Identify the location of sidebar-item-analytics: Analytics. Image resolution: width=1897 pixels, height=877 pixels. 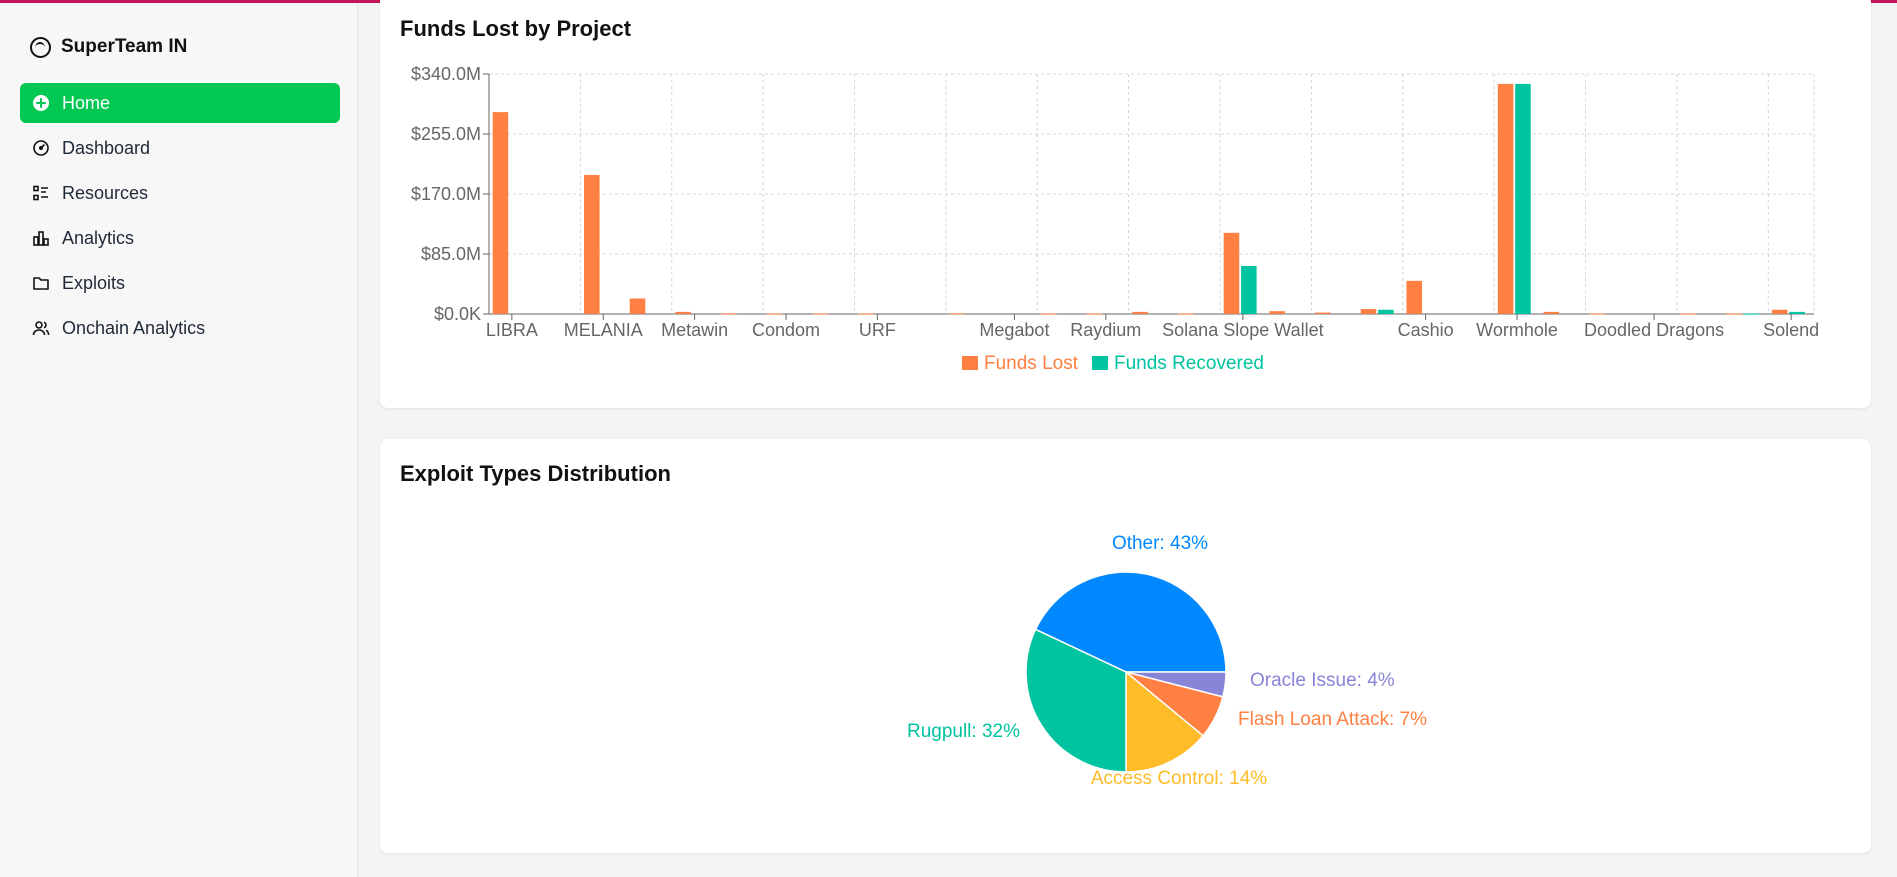
(180, 238).